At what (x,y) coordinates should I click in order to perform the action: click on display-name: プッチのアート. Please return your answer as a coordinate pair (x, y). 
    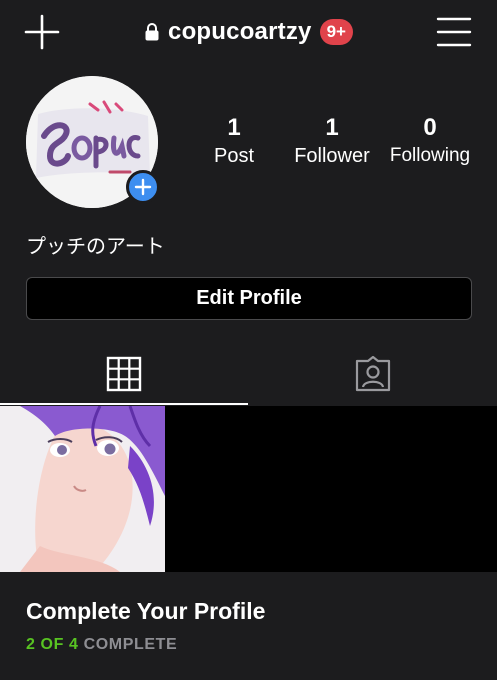
    Looking at the image, I should click on (95, 246).